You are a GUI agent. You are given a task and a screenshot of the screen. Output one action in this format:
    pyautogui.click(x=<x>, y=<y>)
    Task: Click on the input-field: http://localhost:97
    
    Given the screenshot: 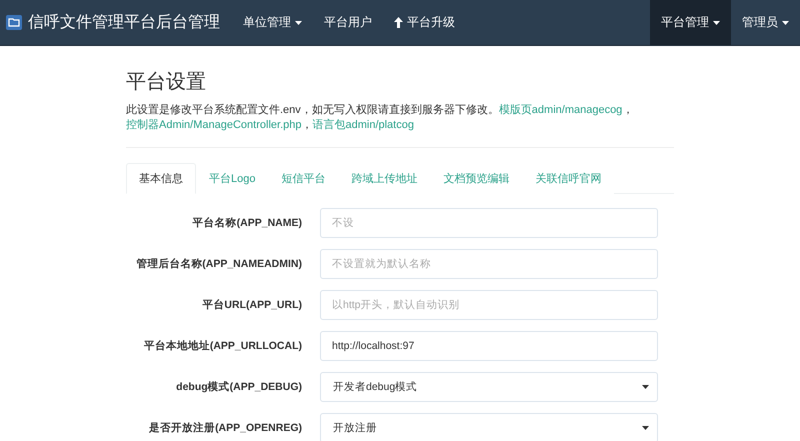 What is the action you would take?
    pyautogui.click(x=489, y=346)
    